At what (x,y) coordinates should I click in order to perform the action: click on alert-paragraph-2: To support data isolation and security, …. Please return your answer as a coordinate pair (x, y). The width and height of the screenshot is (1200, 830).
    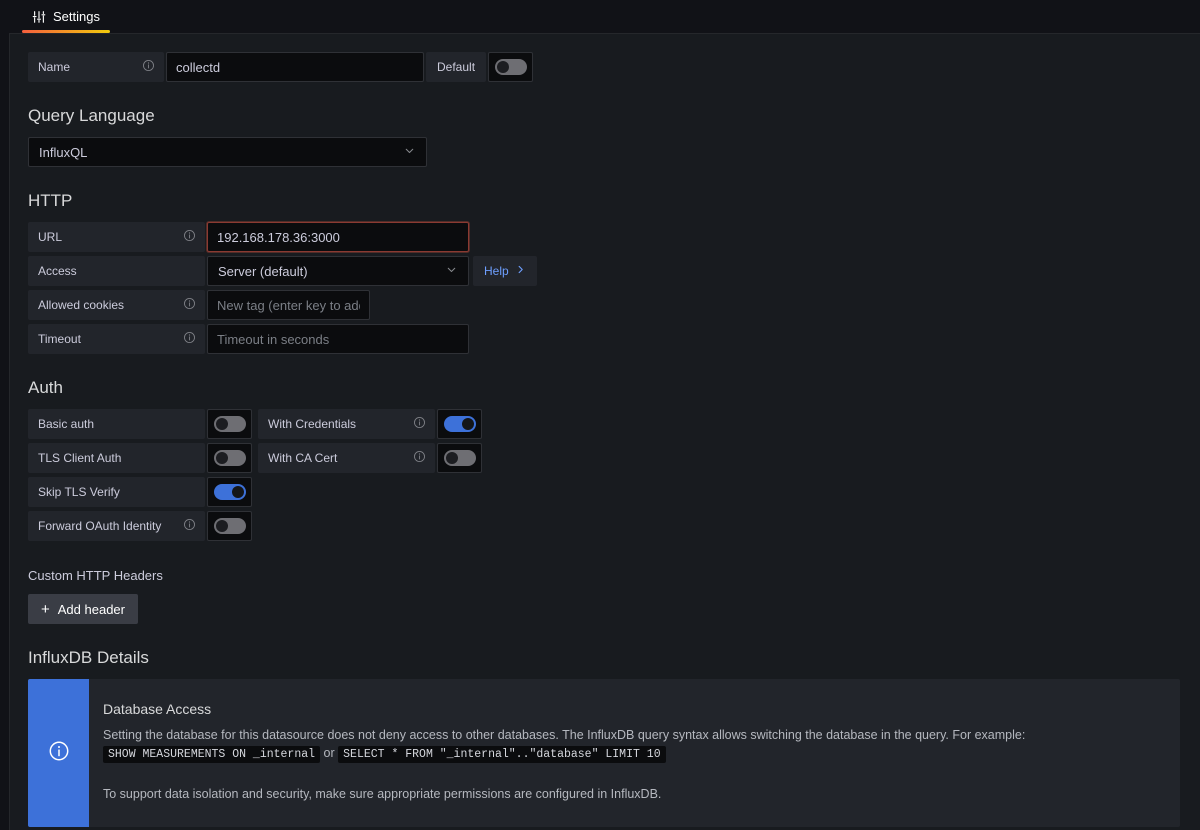
    Looking at the image, I should click on (382, 794).